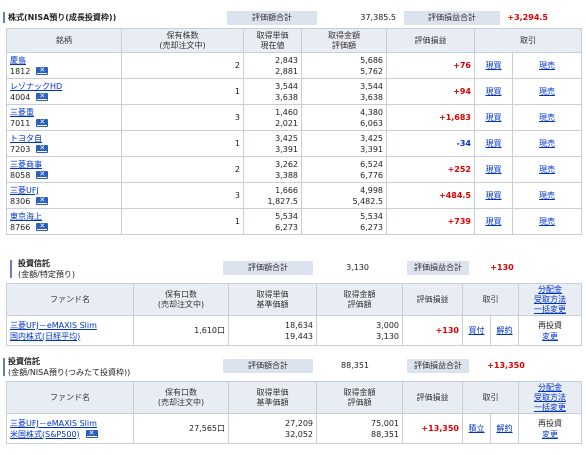  Describe the element at coordinates (181, 397) in the screenshot. I see `col-header-units: 保有口数 (売却注文中)` at that location.